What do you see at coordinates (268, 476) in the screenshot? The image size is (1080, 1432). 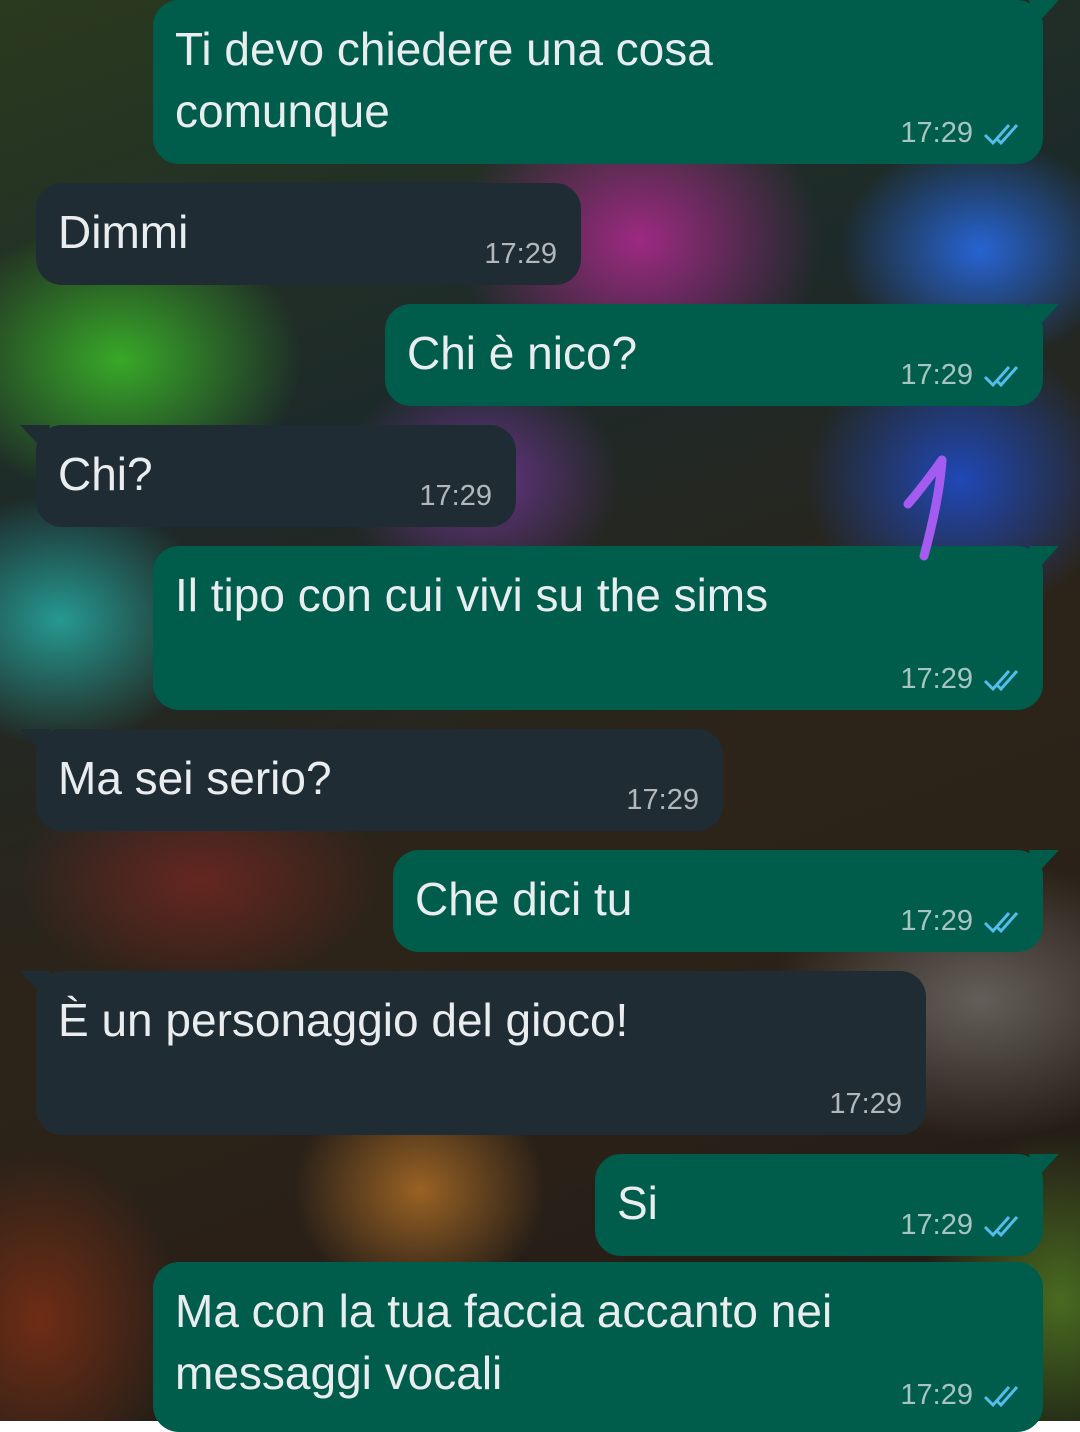 I see `message-bubble-incoming: Chi? 17:29` at bounding box center [268, 476].